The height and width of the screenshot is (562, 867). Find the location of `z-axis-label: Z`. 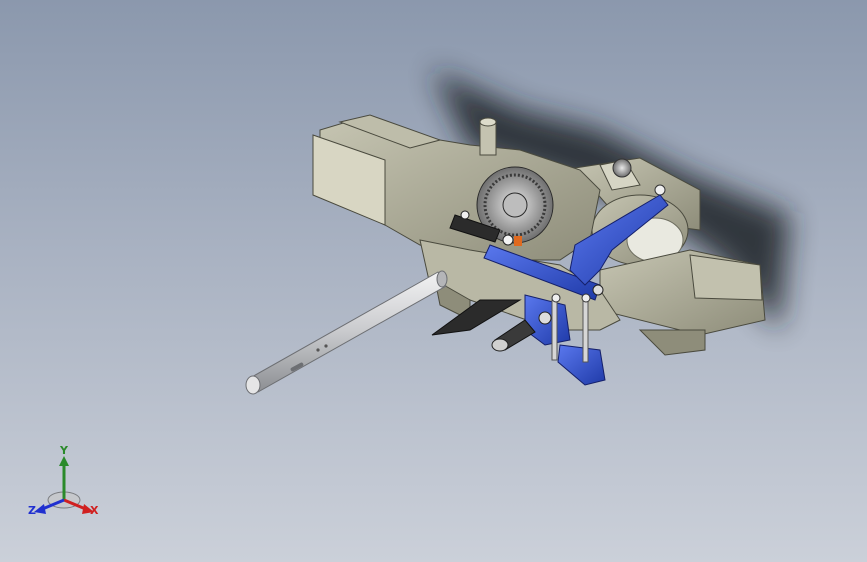

z-axis-label: Z is located at coordinates (32, 510).